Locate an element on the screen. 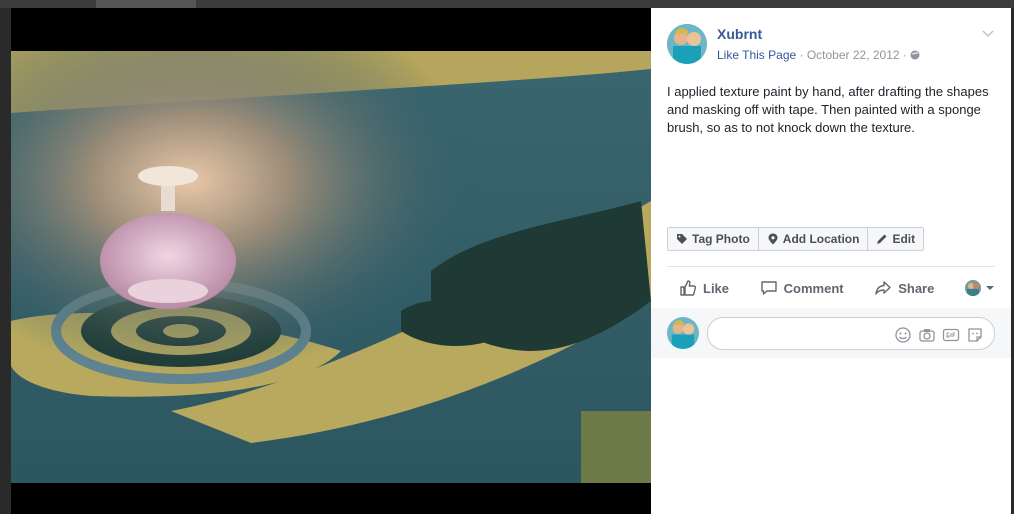 This screenshot has width=1014, height=514. share-arrow-icon is located at coordinates (883, 288).